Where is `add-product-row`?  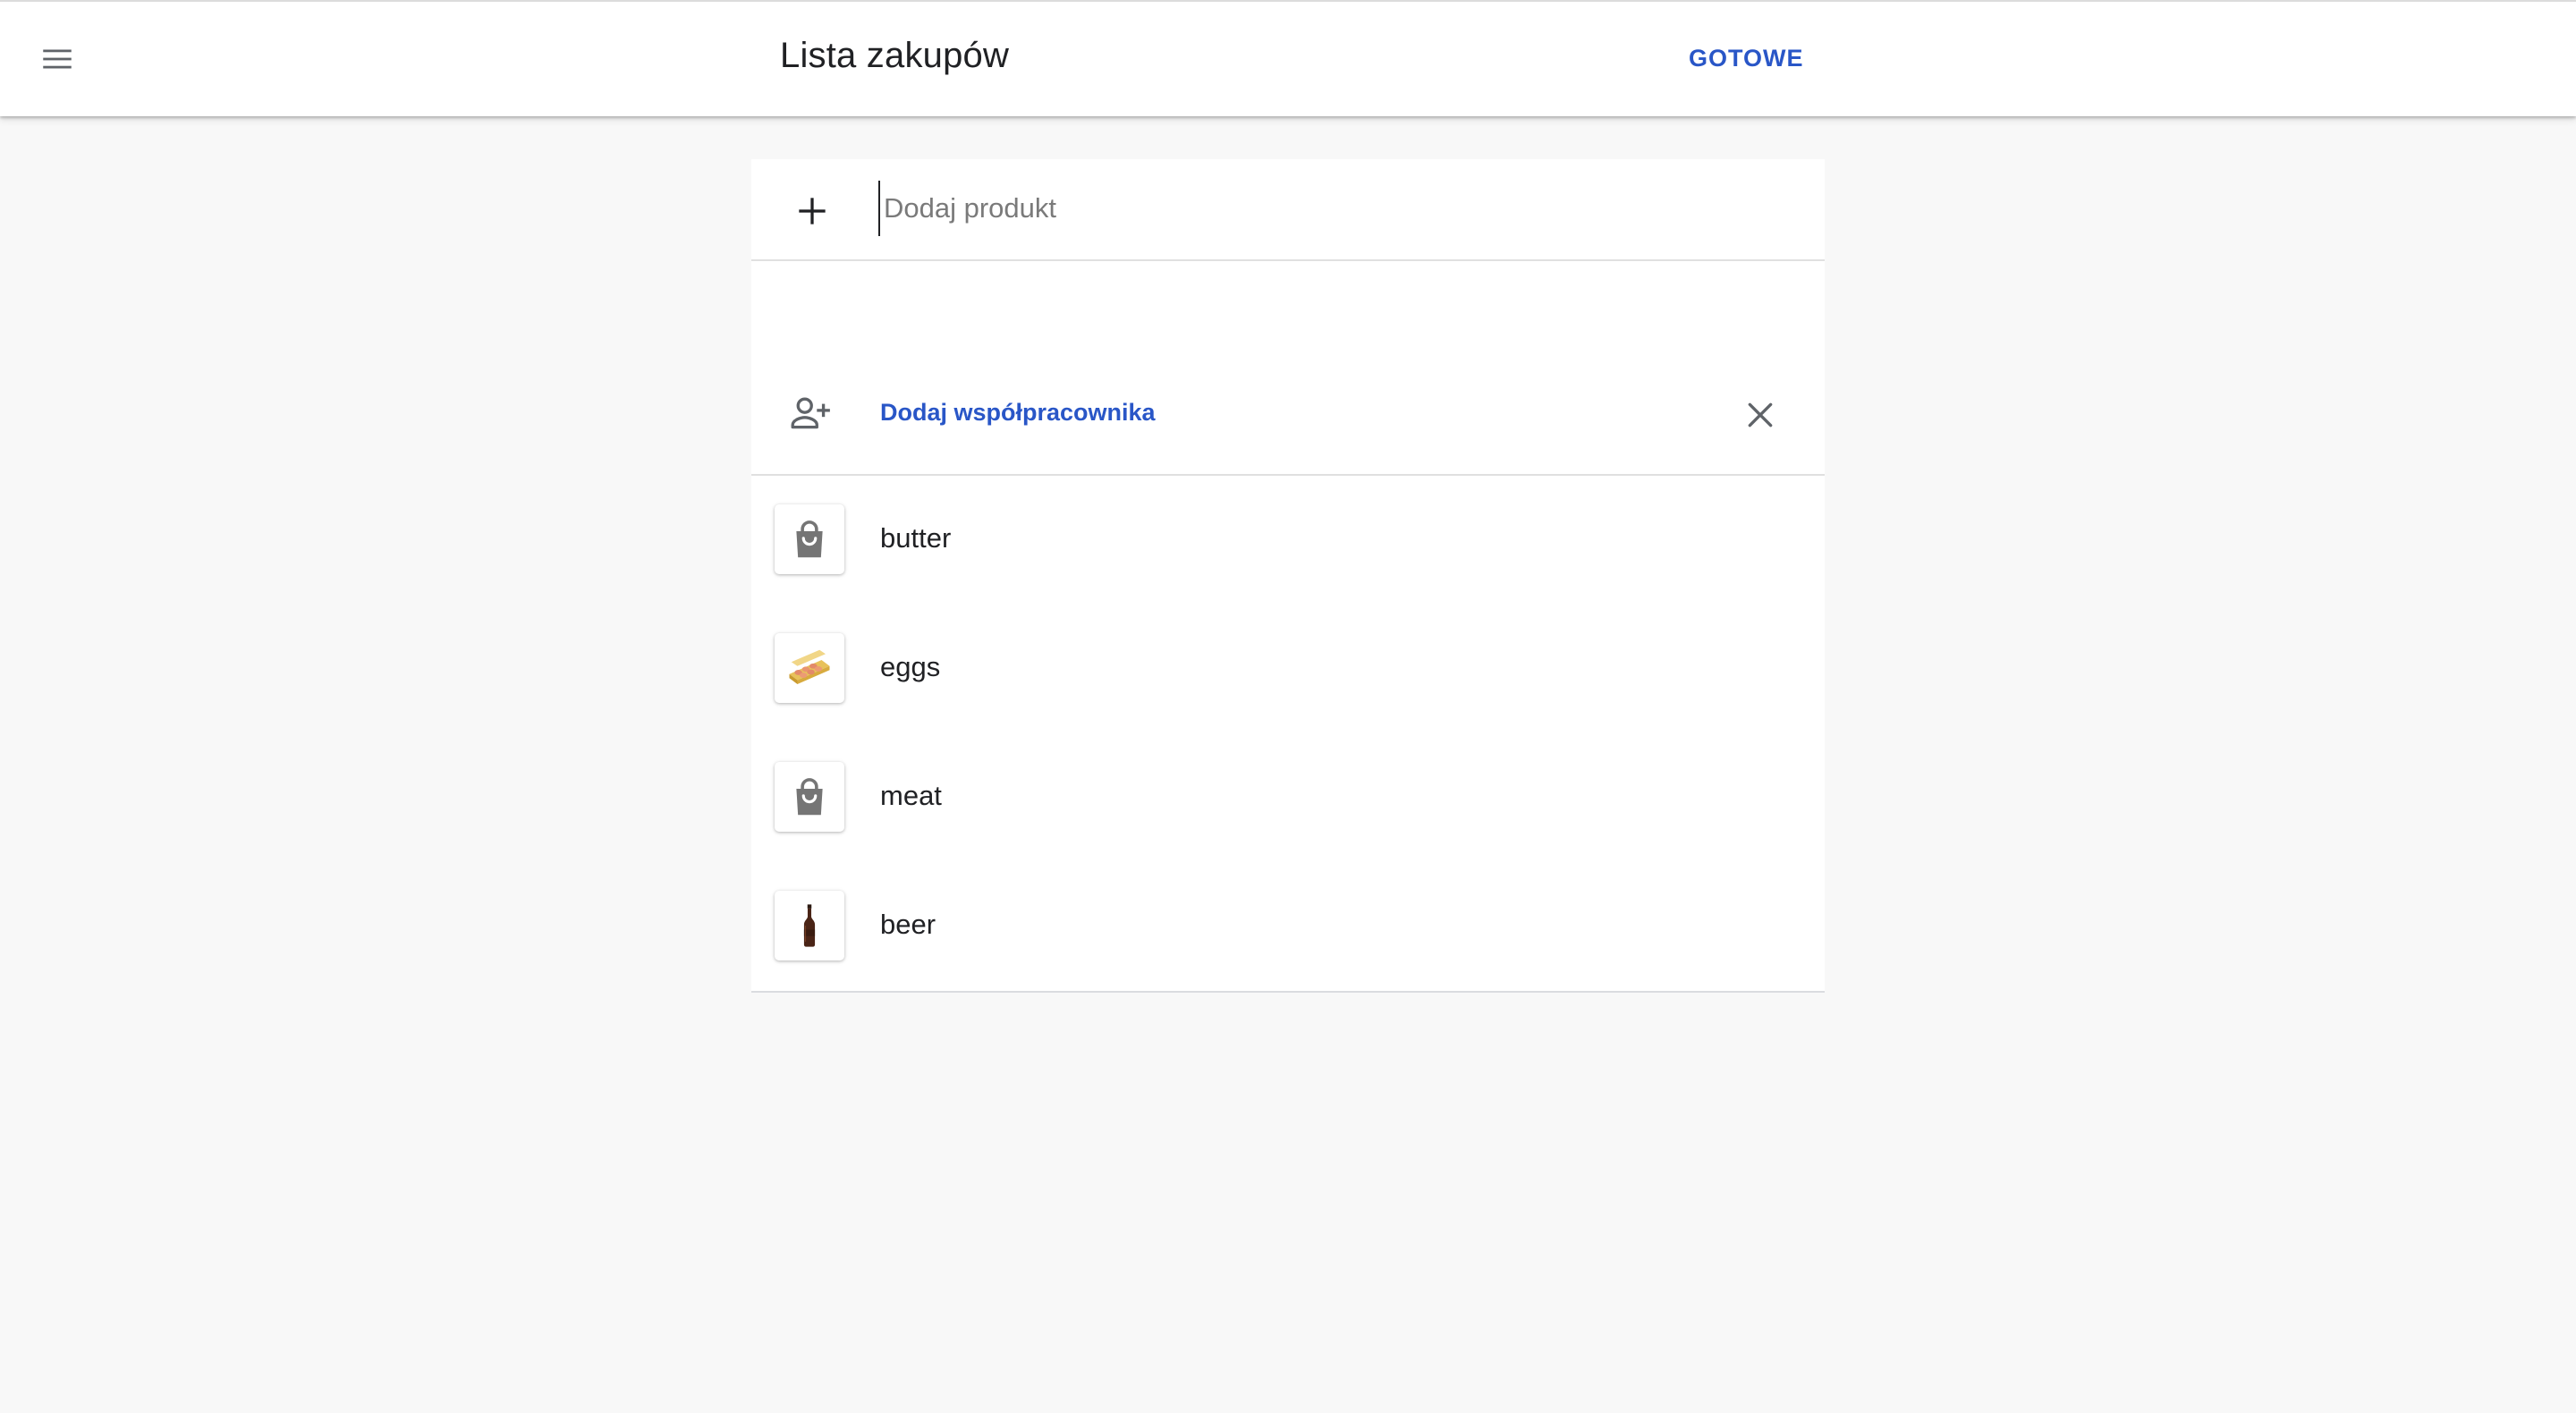 add-product-row is located at coordinates (1288, 210).